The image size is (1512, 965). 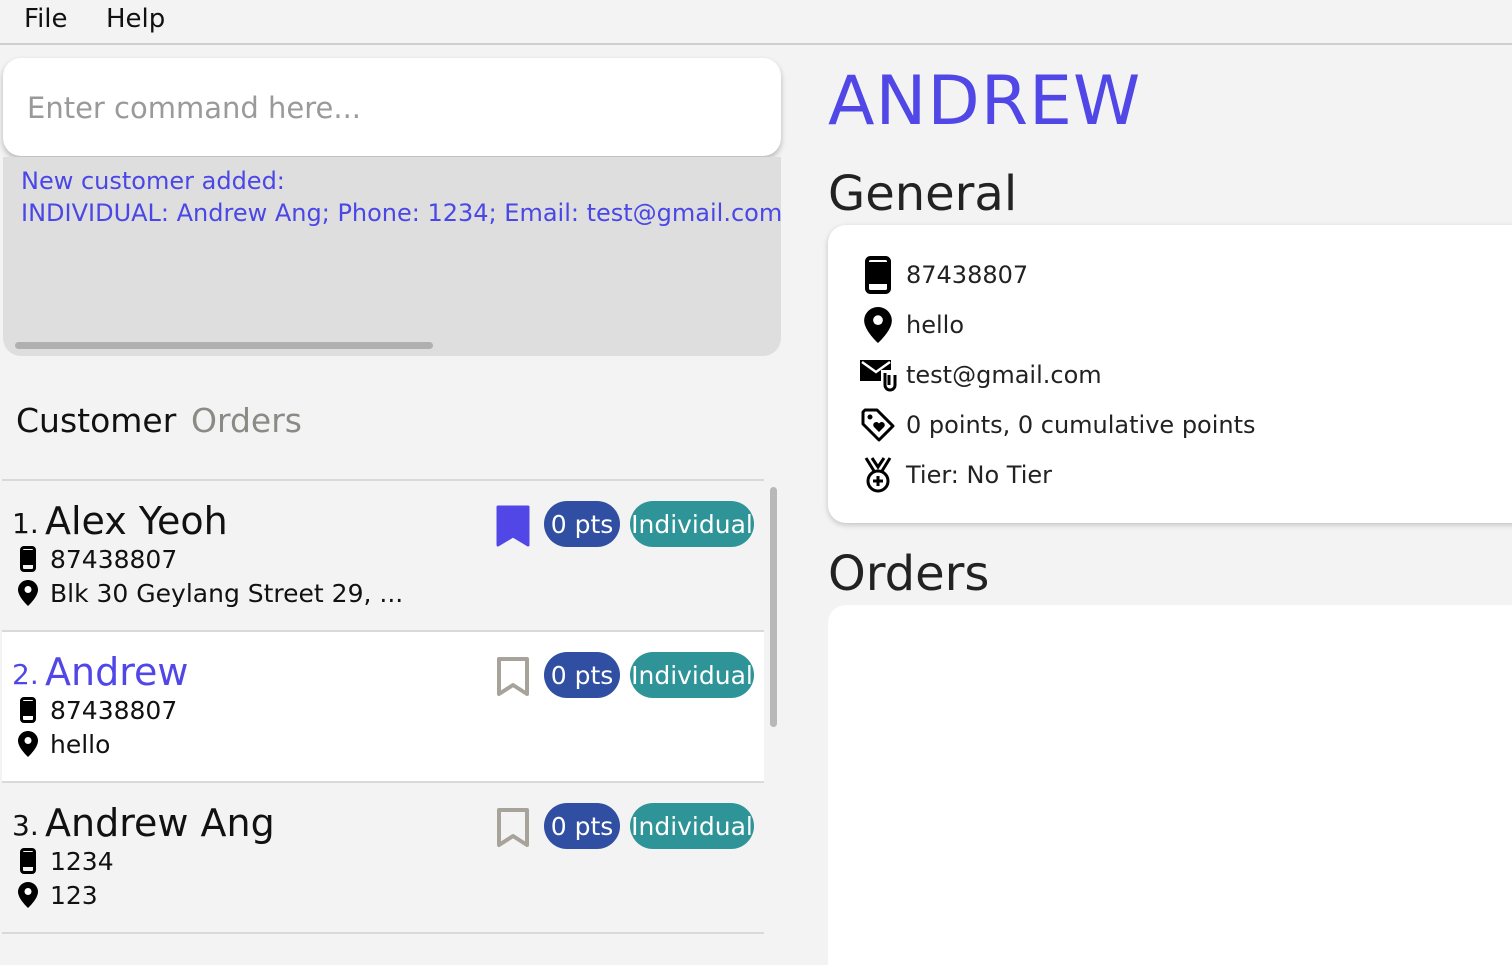 I want to click on customer-name: Andrew Ang, so click(x=160, y=823).